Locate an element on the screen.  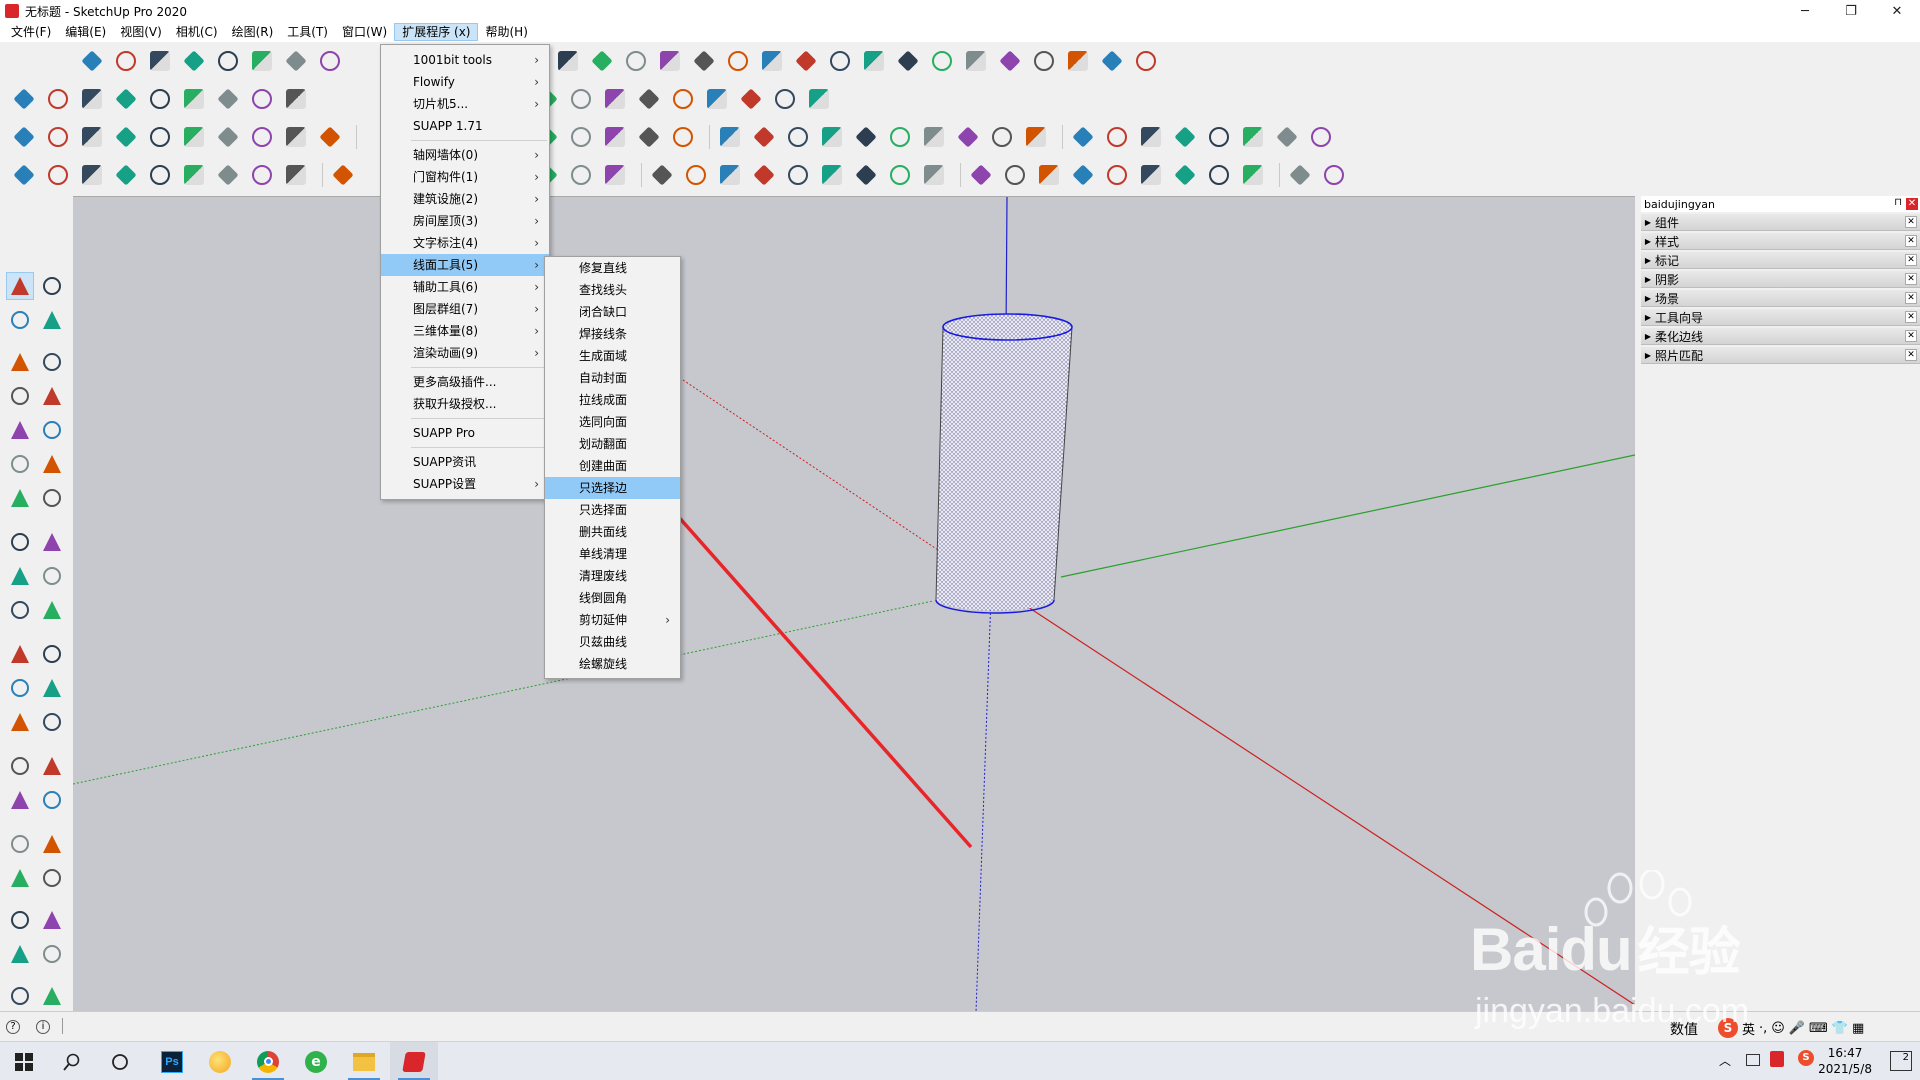
menu-camera: 相机(C) is located at coordinates (197, 32).